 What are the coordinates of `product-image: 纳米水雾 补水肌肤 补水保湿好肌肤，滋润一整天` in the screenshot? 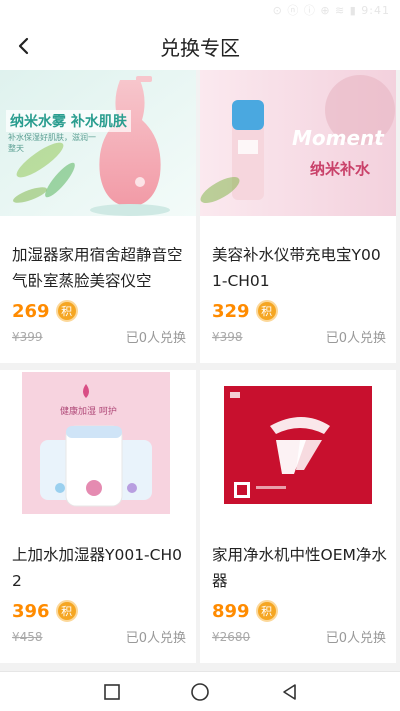 It's located at (98, 143).